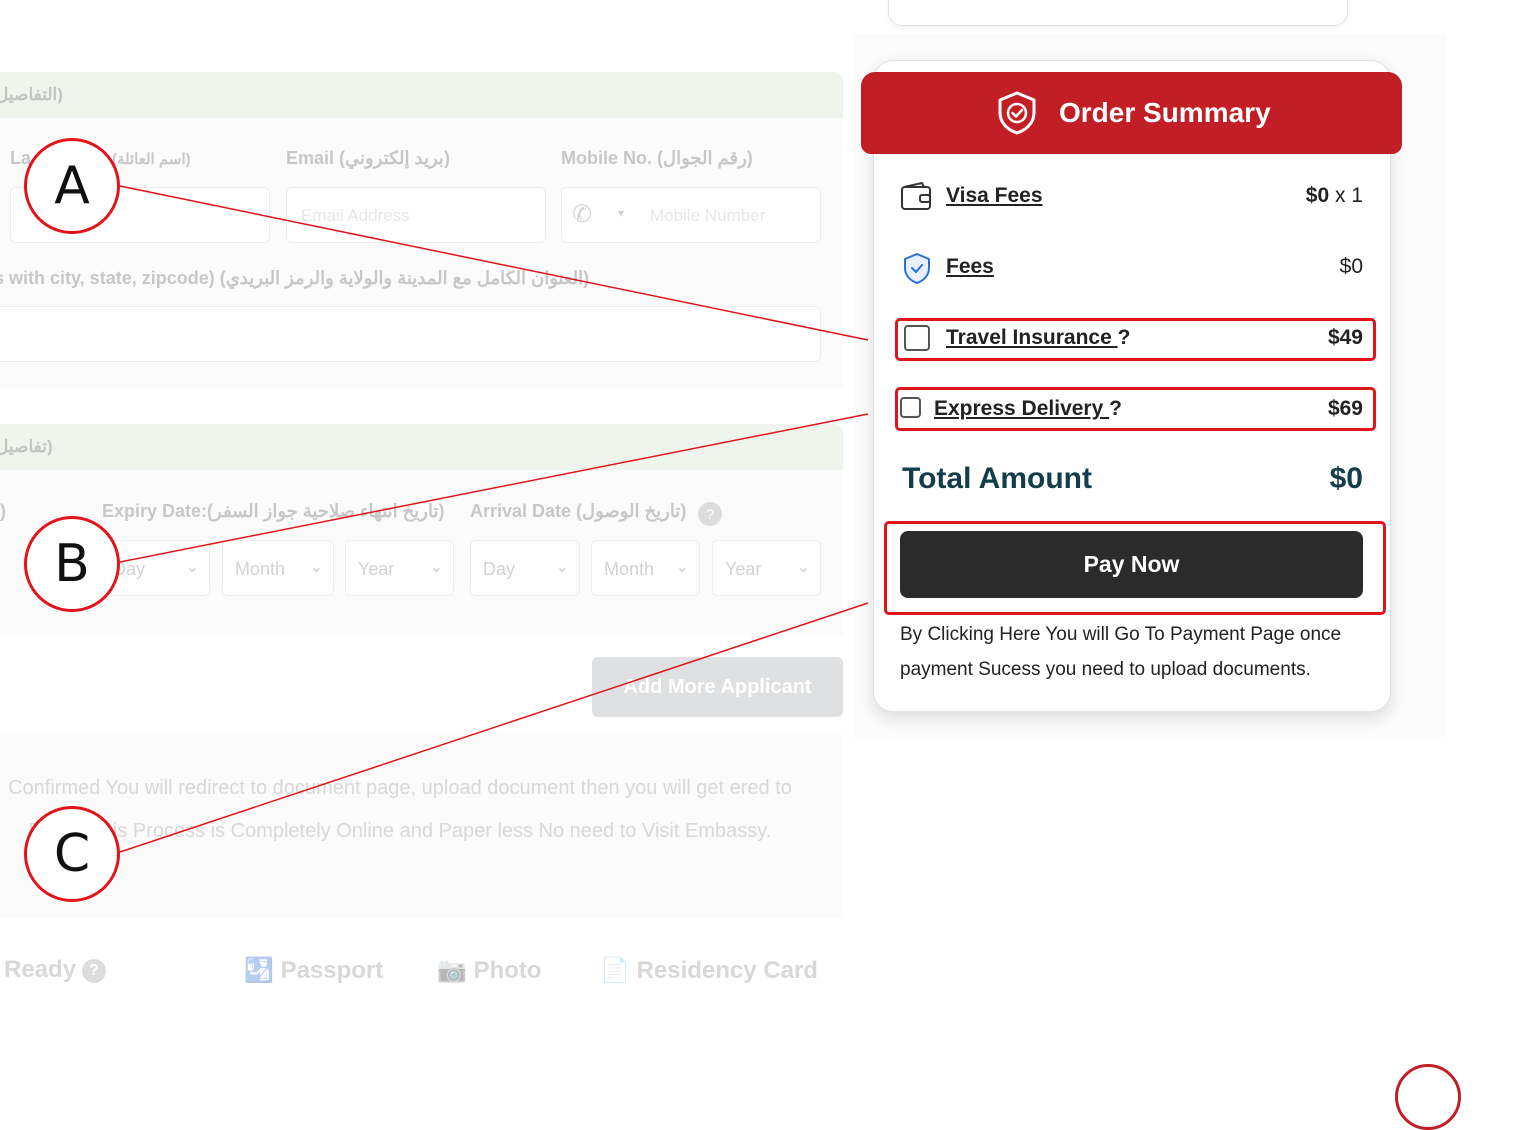 This screenshot has height=1130, width=1536. What do you see at coordinates (40, 969) in the screenshot?
I see `ready-text: Ready` at bounding box center [40, 969].